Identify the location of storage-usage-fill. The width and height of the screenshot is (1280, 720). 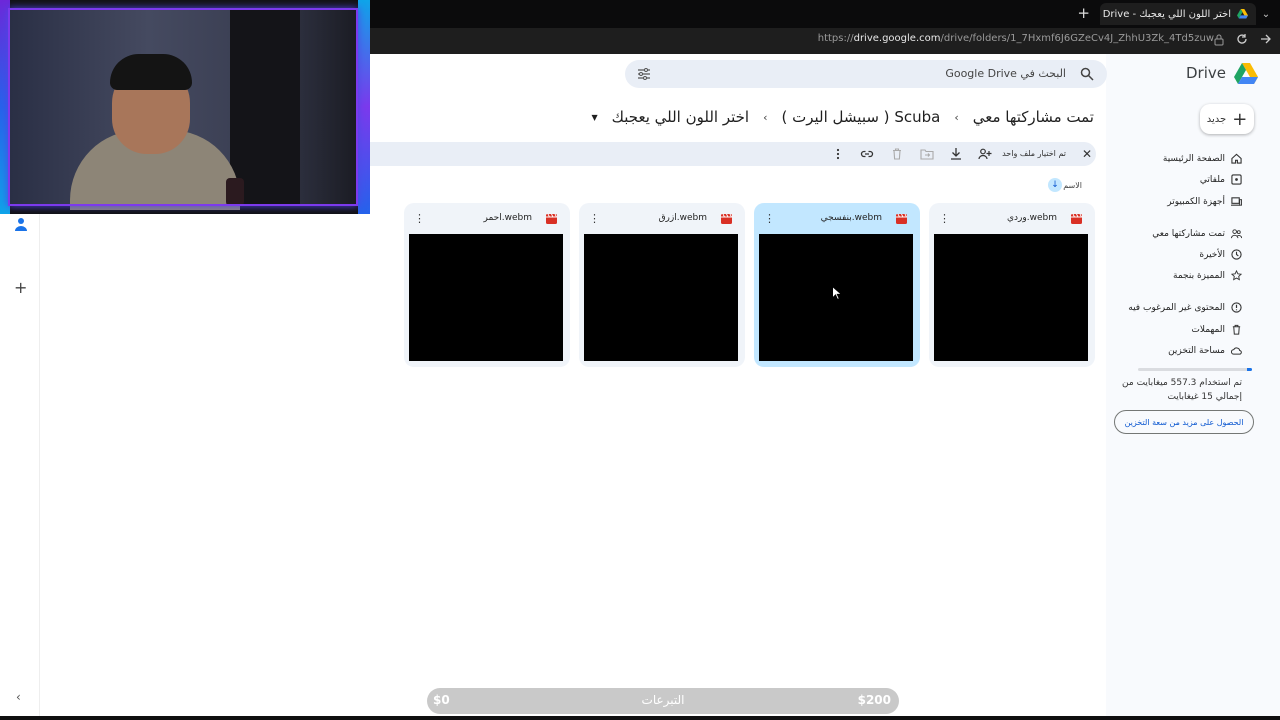
(1249, 369).